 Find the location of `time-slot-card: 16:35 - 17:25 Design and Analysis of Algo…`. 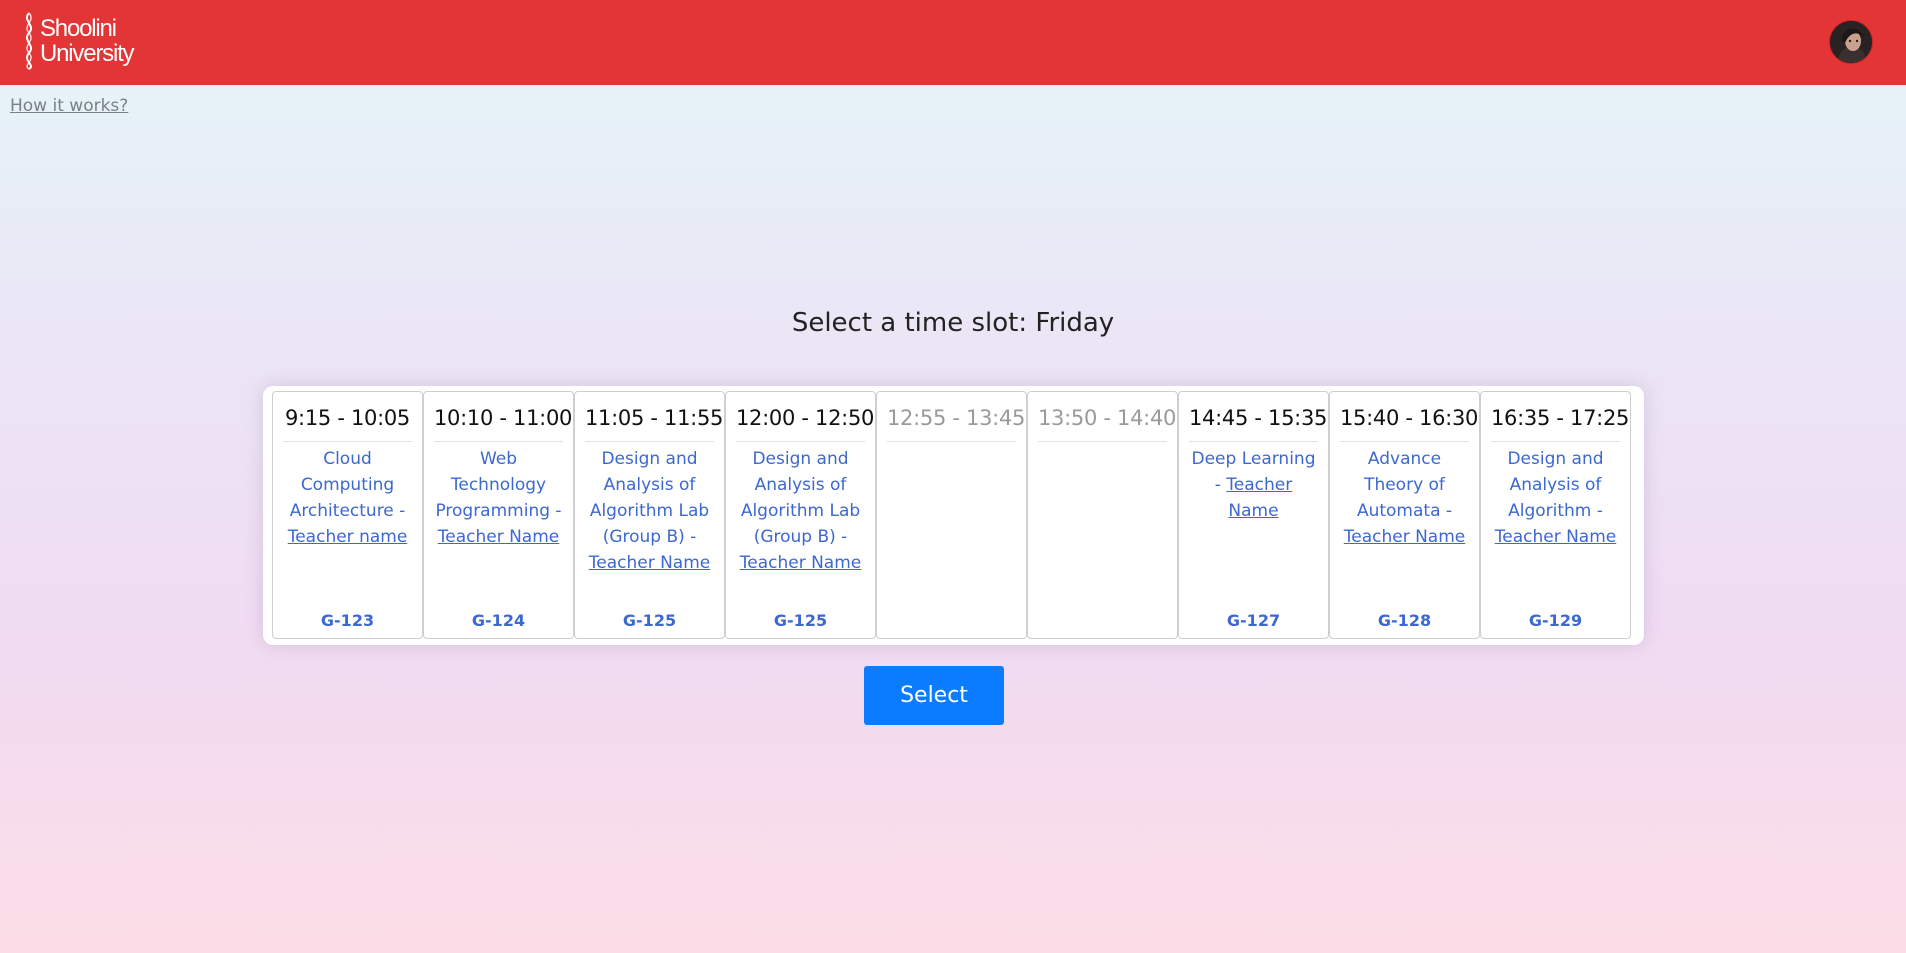

time-slot-card: 16:35 - 17:25 Design and Analysis of Algo… is located at coordinates (1555, 515).